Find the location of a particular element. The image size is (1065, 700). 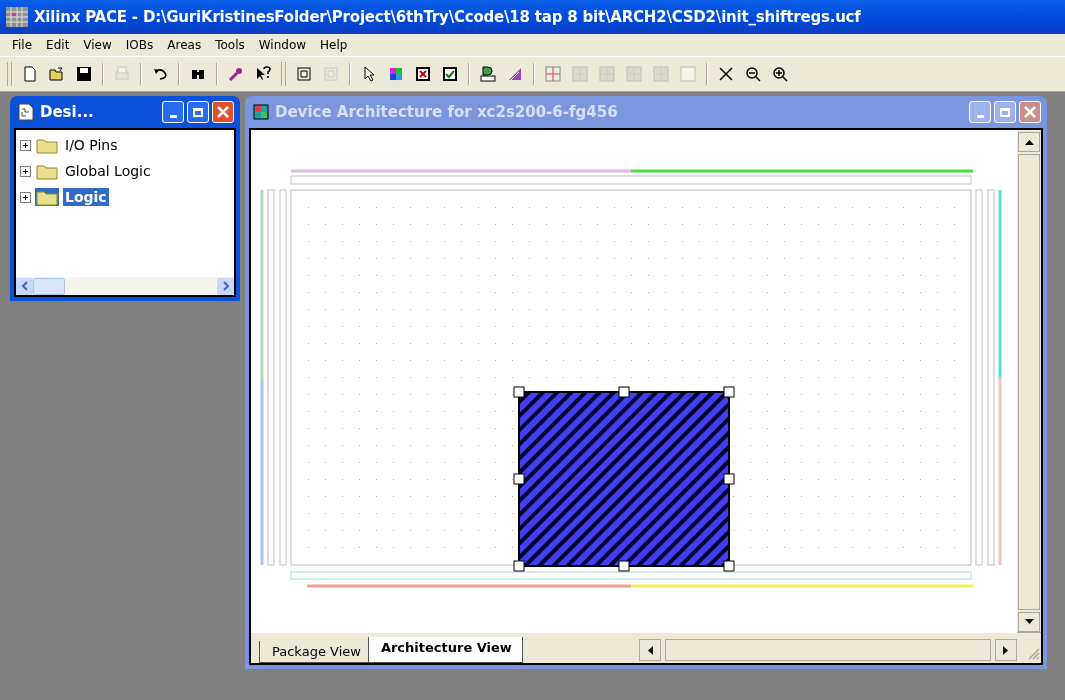

right-arrow-icon is located at coordinates (1006, 650).